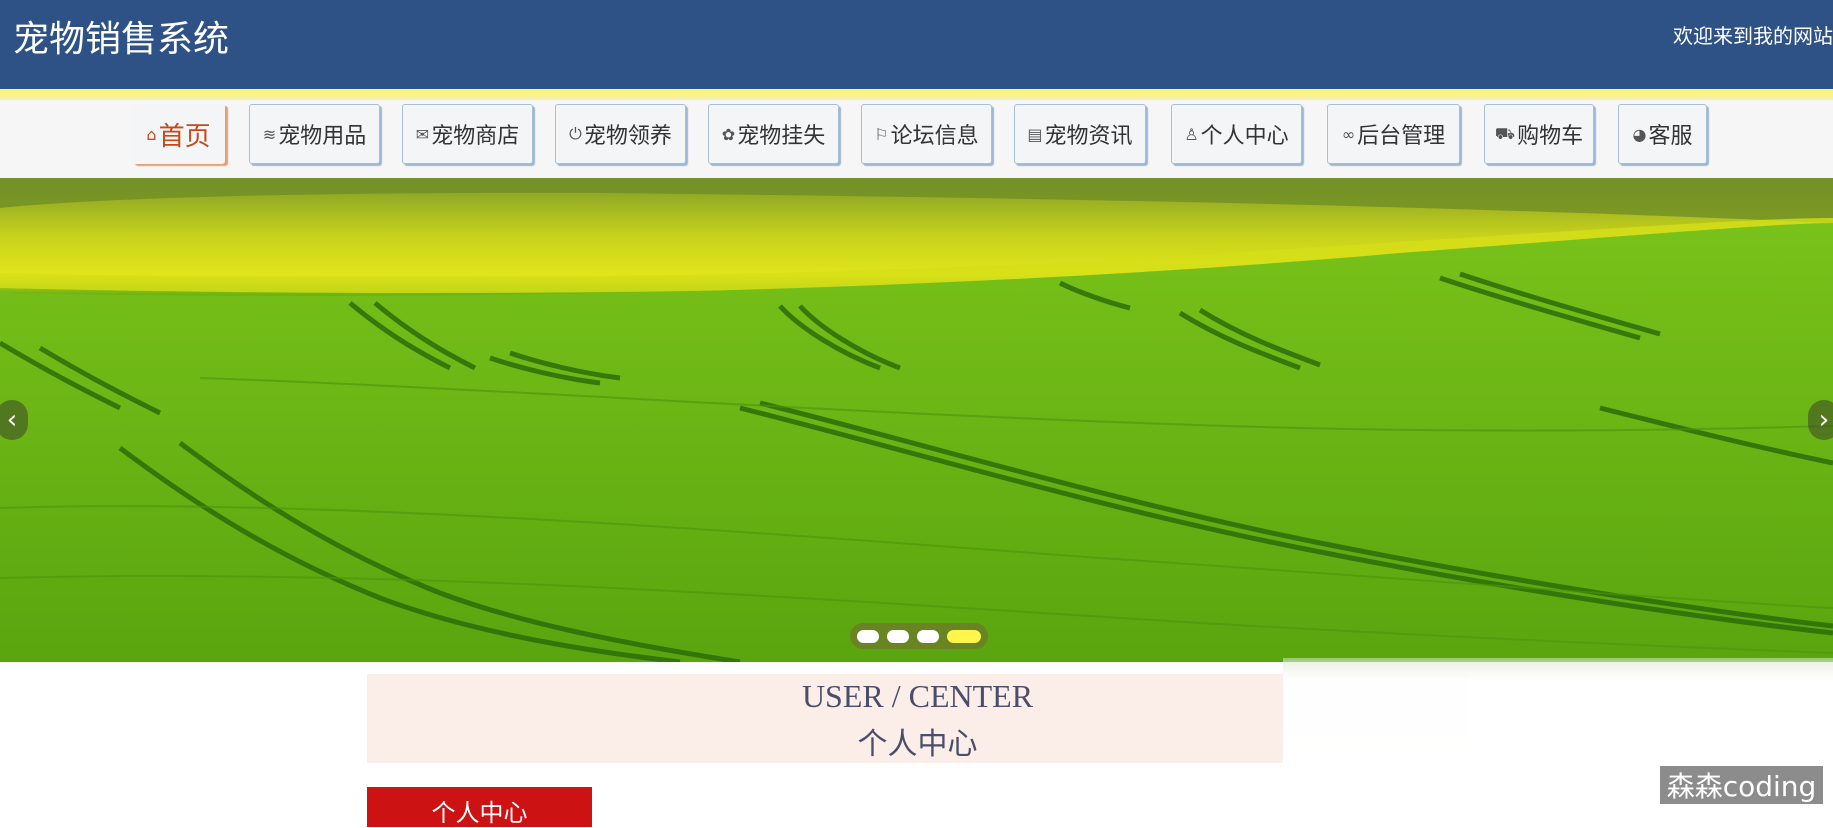 Image resolution: width=1833 pixels, height=828 pixels. I want to click on nav-item-label: 宠物商店, so click(475, 136).